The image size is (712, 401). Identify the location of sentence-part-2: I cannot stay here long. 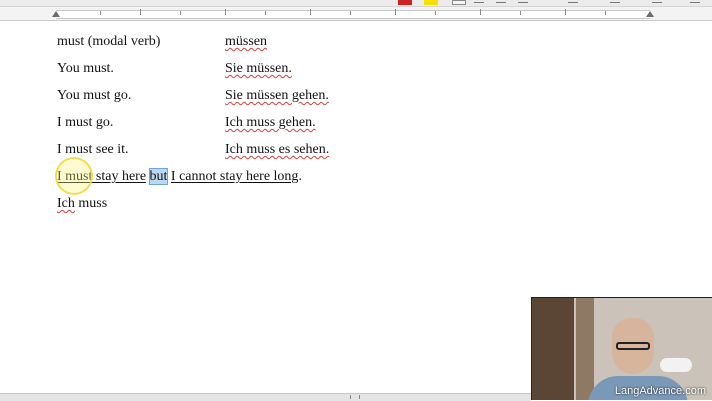
(235, 176).